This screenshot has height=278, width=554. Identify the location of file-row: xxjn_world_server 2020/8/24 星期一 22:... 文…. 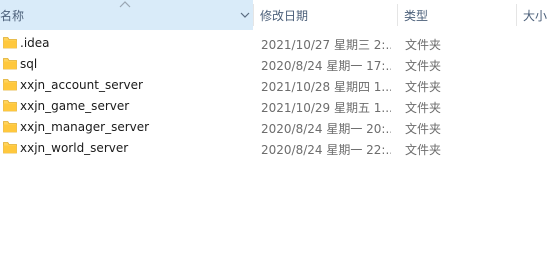
(277, 148).